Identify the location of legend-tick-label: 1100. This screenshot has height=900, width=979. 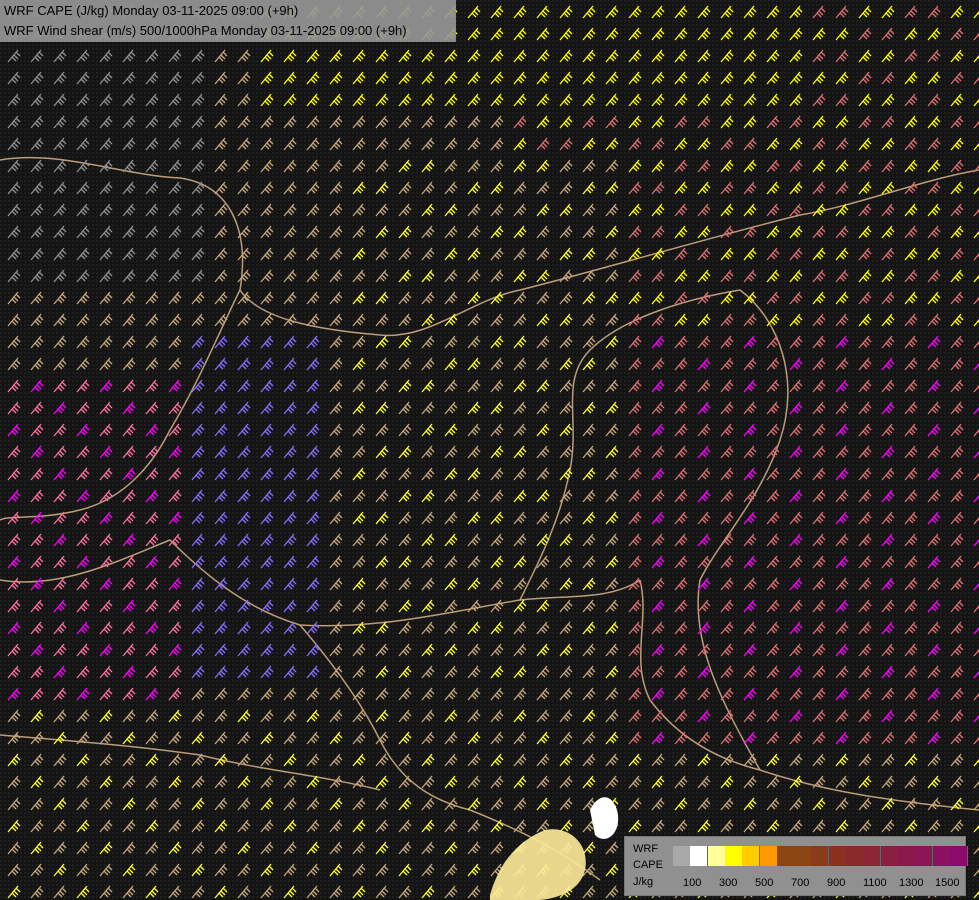
(875, 883).